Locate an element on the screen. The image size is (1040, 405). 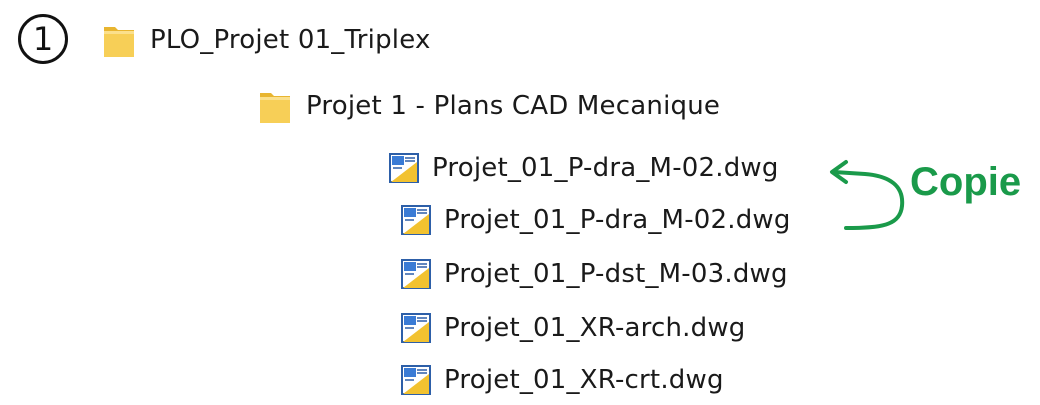
step-number-badge: 1 is located at coordinates (43, 39).